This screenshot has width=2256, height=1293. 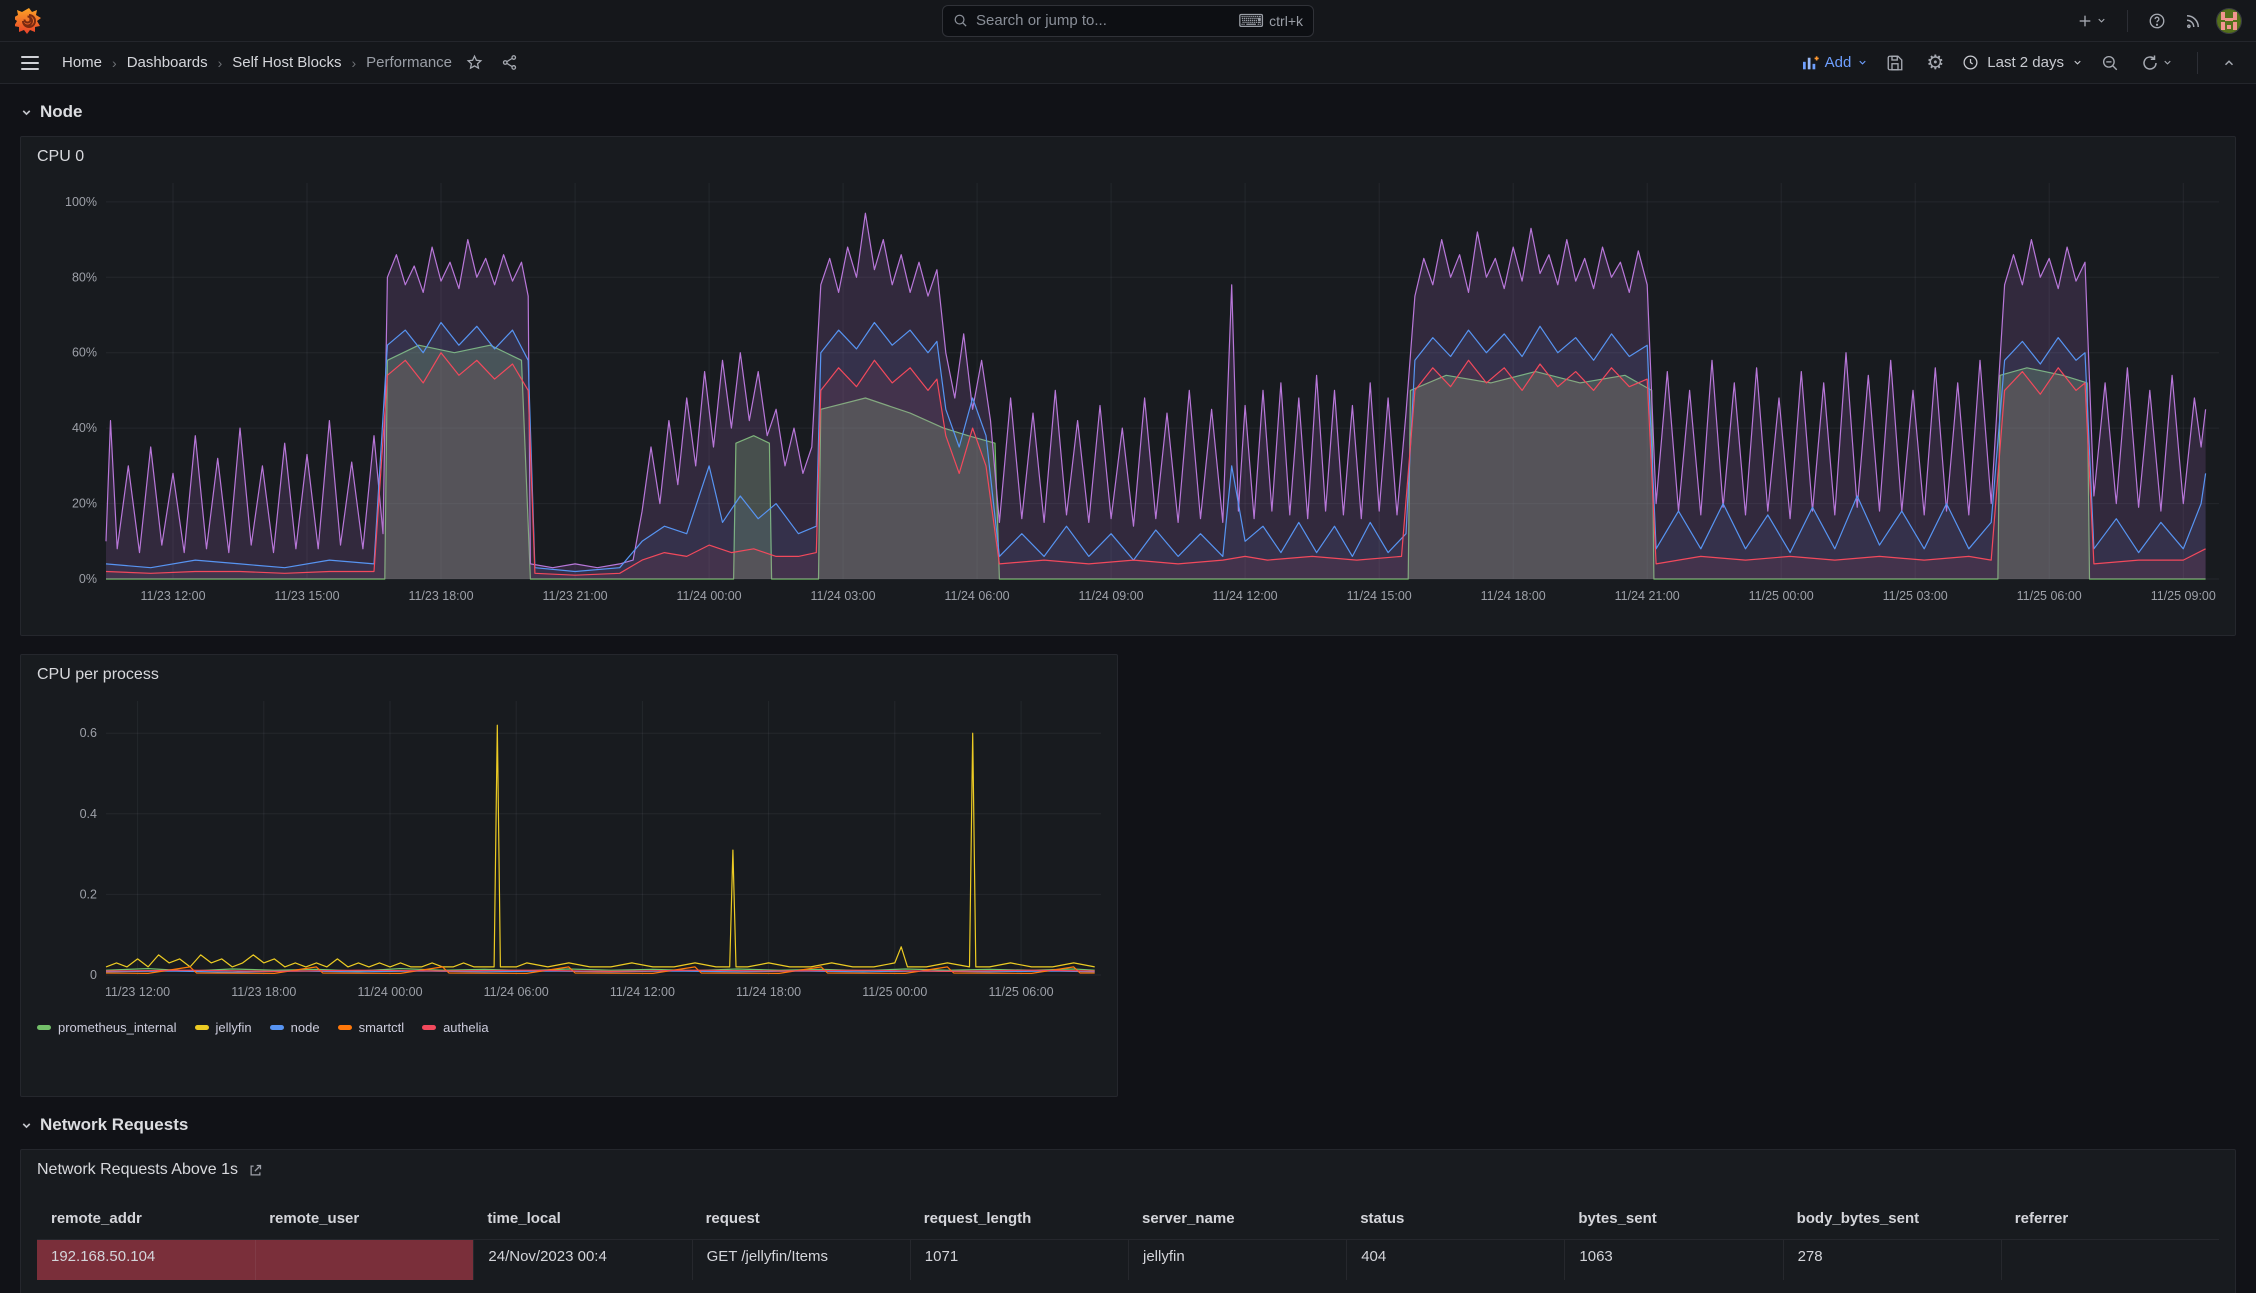 What do you see at coordinates (1835, 62) in the screenshot?
I see `add-panel-button: Add` at bounding box center [1835, 62].